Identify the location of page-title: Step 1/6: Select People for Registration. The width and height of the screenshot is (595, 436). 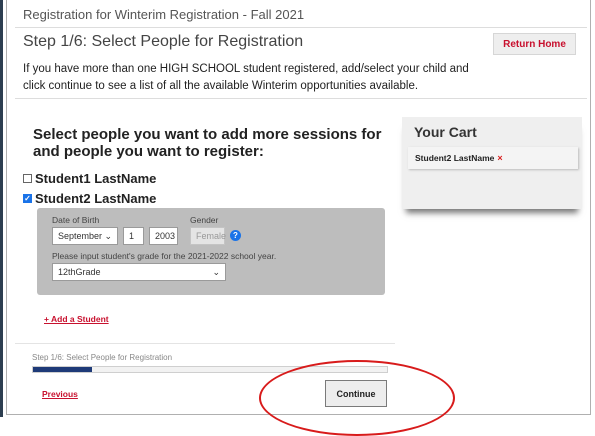
(163, 41).